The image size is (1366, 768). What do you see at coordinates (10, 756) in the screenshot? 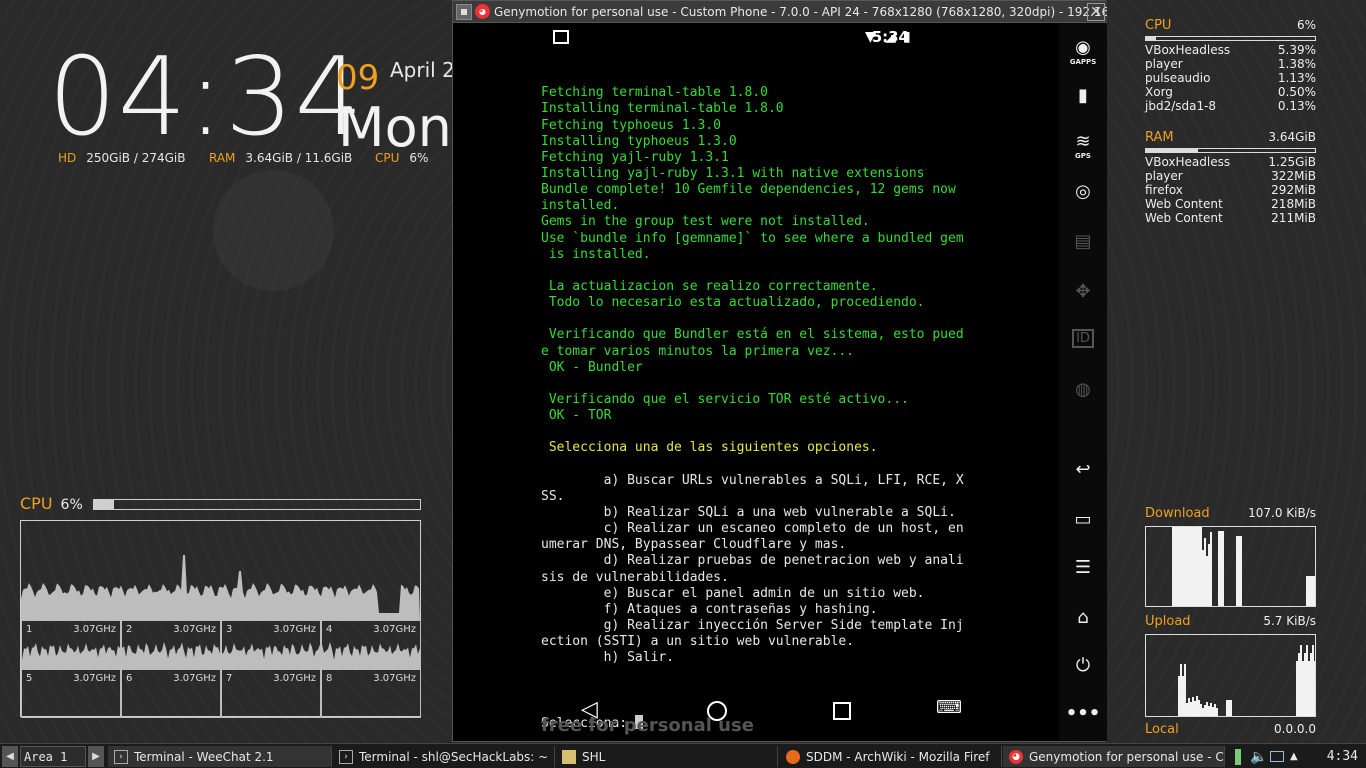
I see `prev-desktop-button: ◀` at bounding box center [10, 756].